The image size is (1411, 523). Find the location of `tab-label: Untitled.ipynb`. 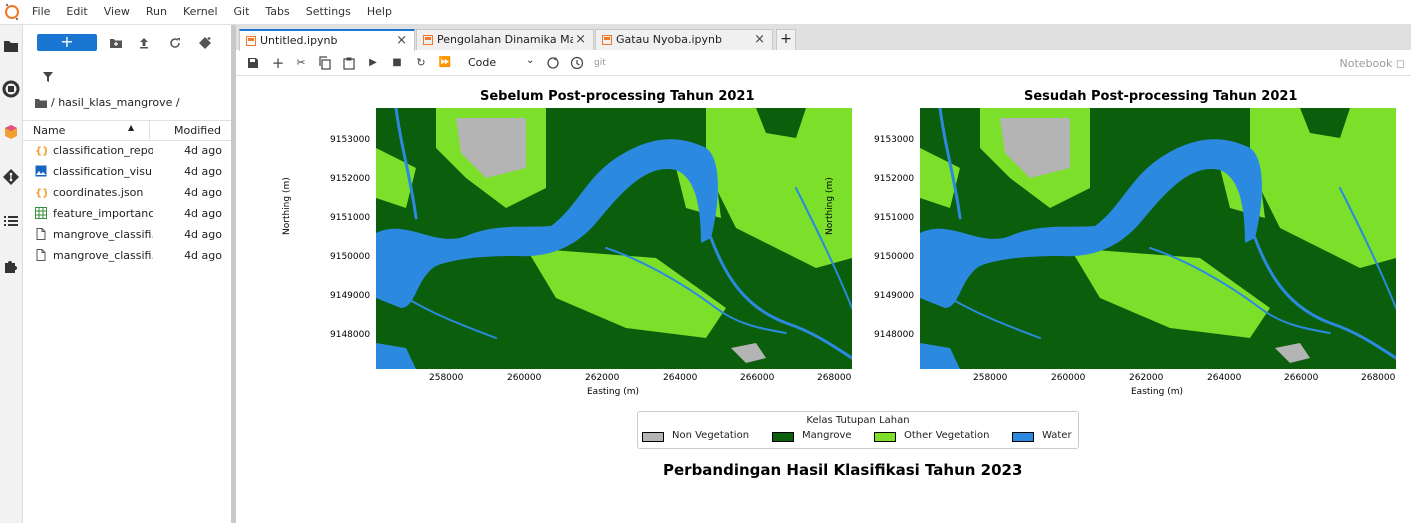

tab-label: Untitled.ipynb is located at coordinates (299, 40).